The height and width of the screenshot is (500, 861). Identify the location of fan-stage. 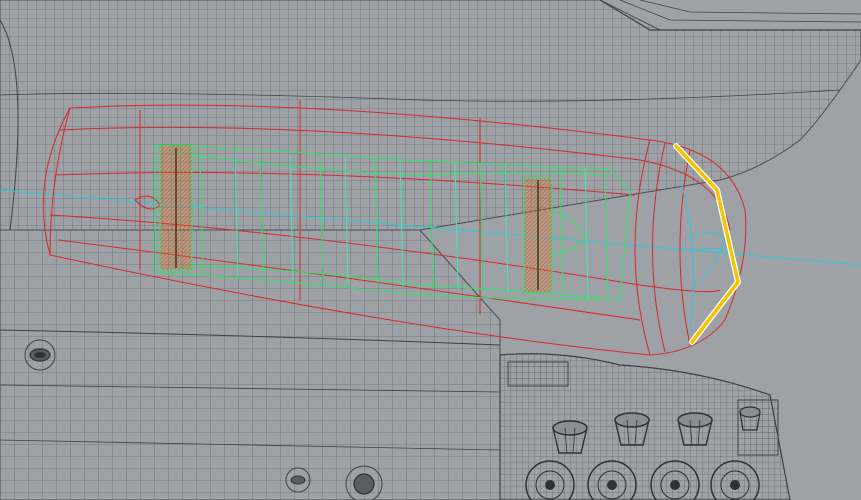
(176, 207).